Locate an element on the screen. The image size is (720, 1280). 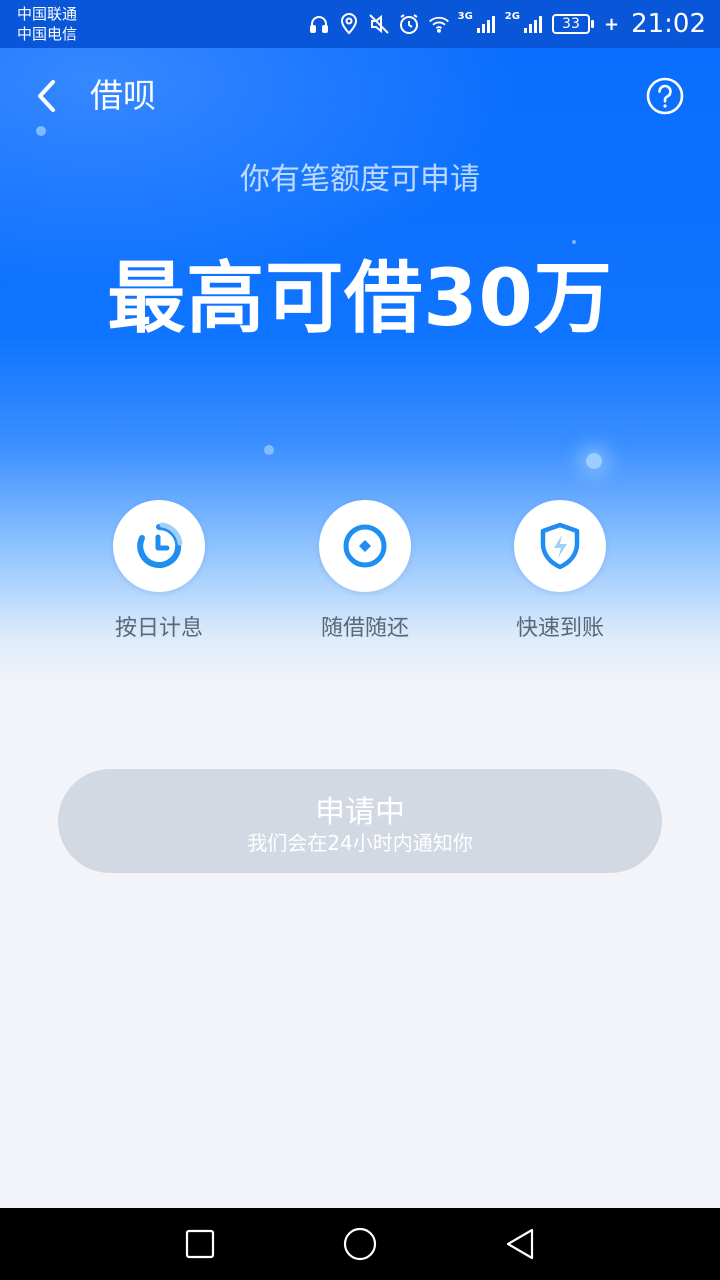
help-button is located at coordinates (665, 96).